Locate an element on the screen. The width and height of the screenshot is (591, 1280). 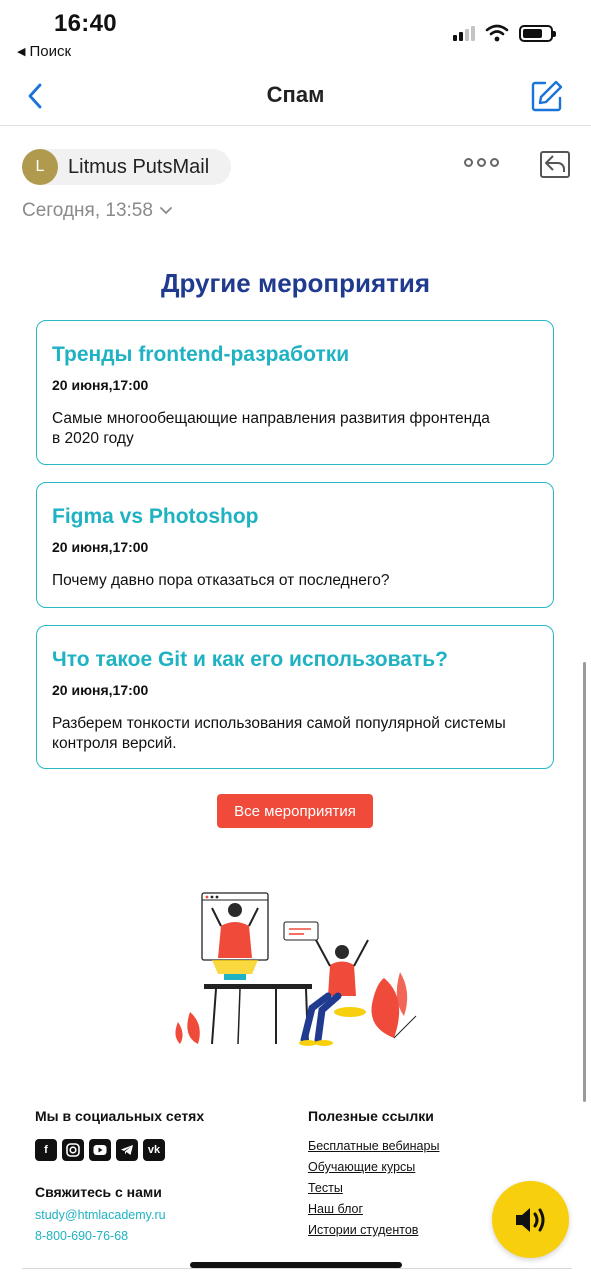
back-triangle-icon: ◀ is located at coordinates (21, 52).